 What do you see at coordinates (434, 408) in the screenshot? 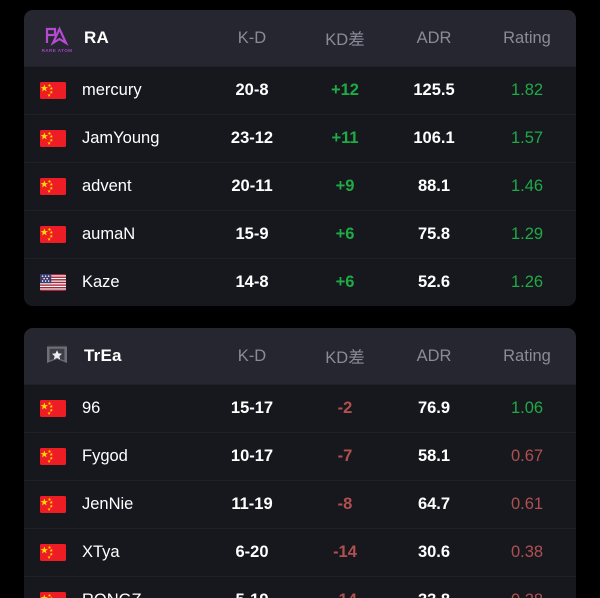
I see `player-adr: 76.9` at bounding box center [434, 408].